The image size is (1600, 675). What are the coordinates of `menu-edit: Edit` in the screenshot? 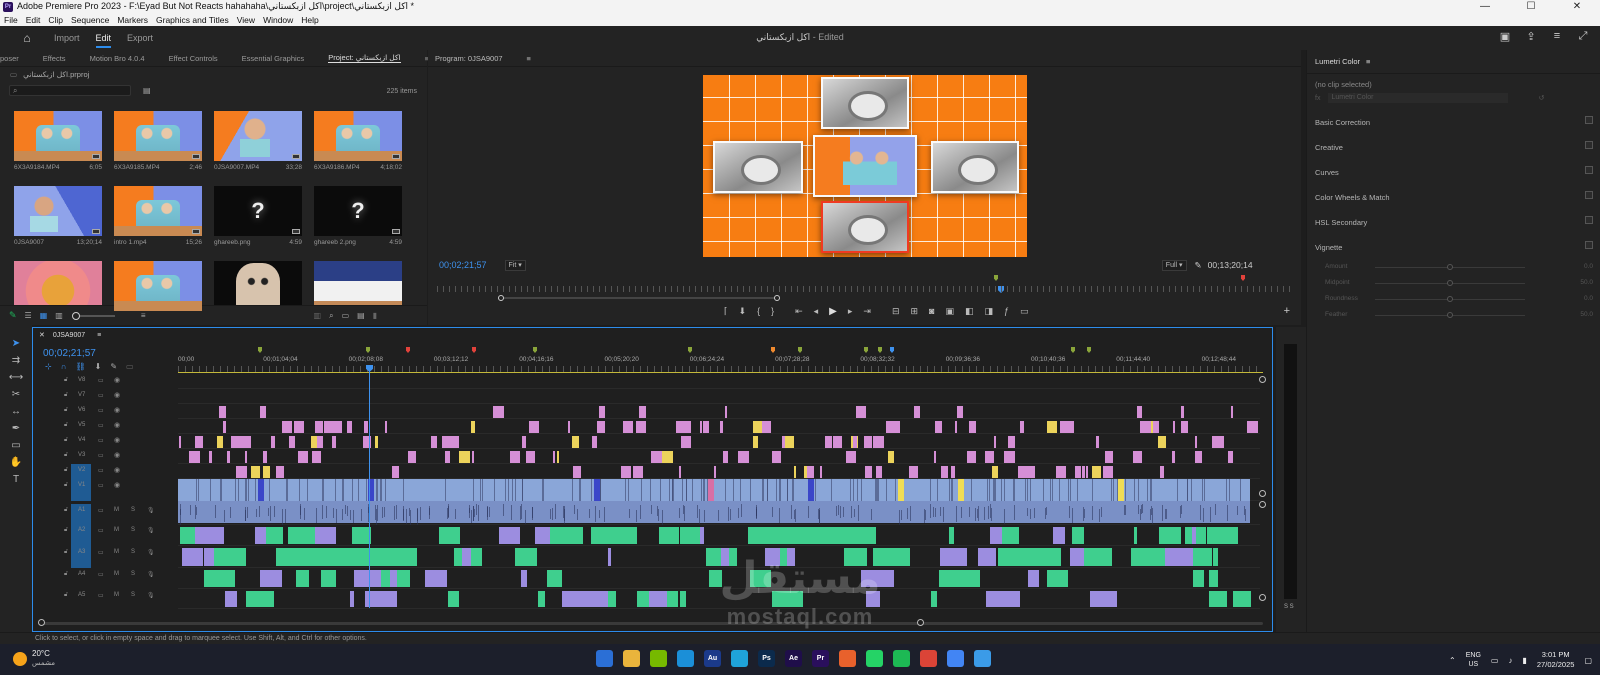 It's located at (33, 20).